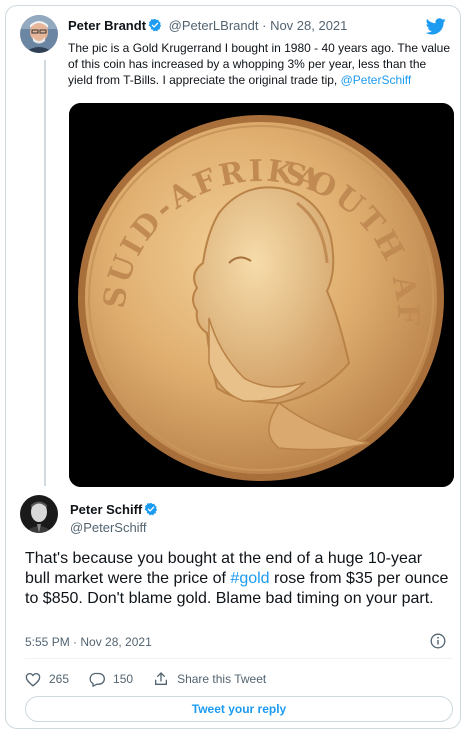  Describe the element at coordinates (161, 678) in the screenshot. I see `share-icon` at that location.